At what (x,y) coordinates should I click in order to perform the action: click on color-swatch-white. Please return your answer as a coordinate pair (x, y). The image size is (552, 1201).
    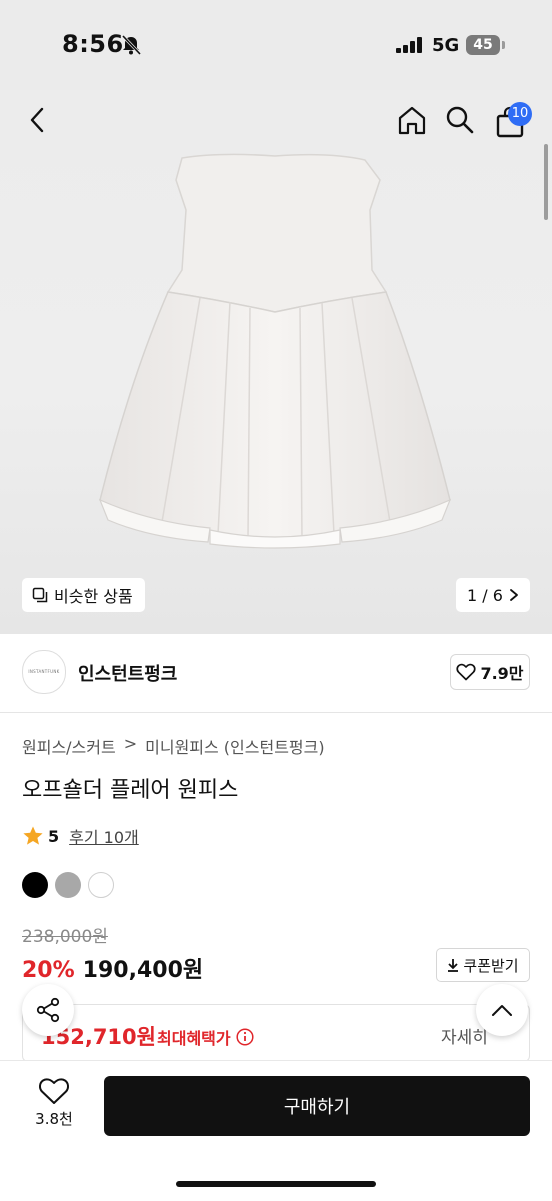
    Looking at the image, I should click on (101, 885).